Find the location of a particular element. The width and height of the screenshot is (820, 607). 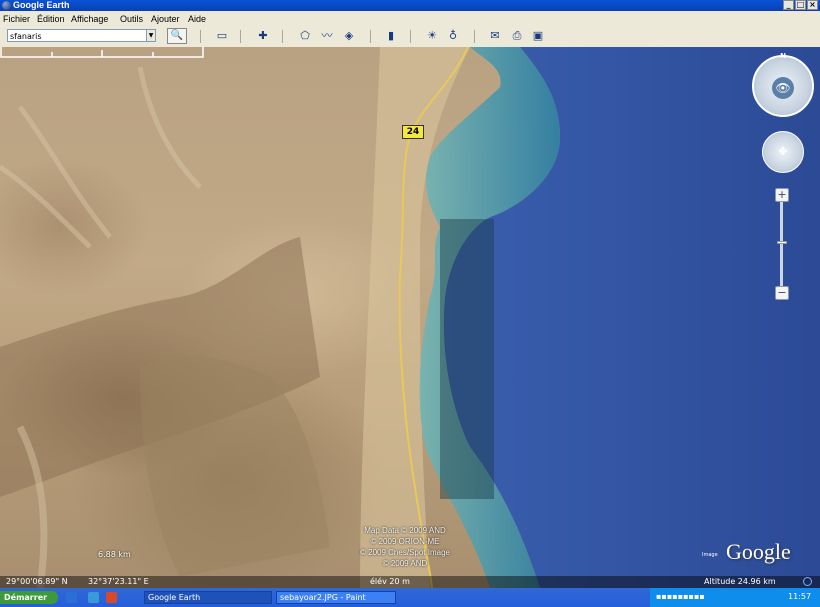

eye-icon: 👁 is located at coordinates (783, 88).